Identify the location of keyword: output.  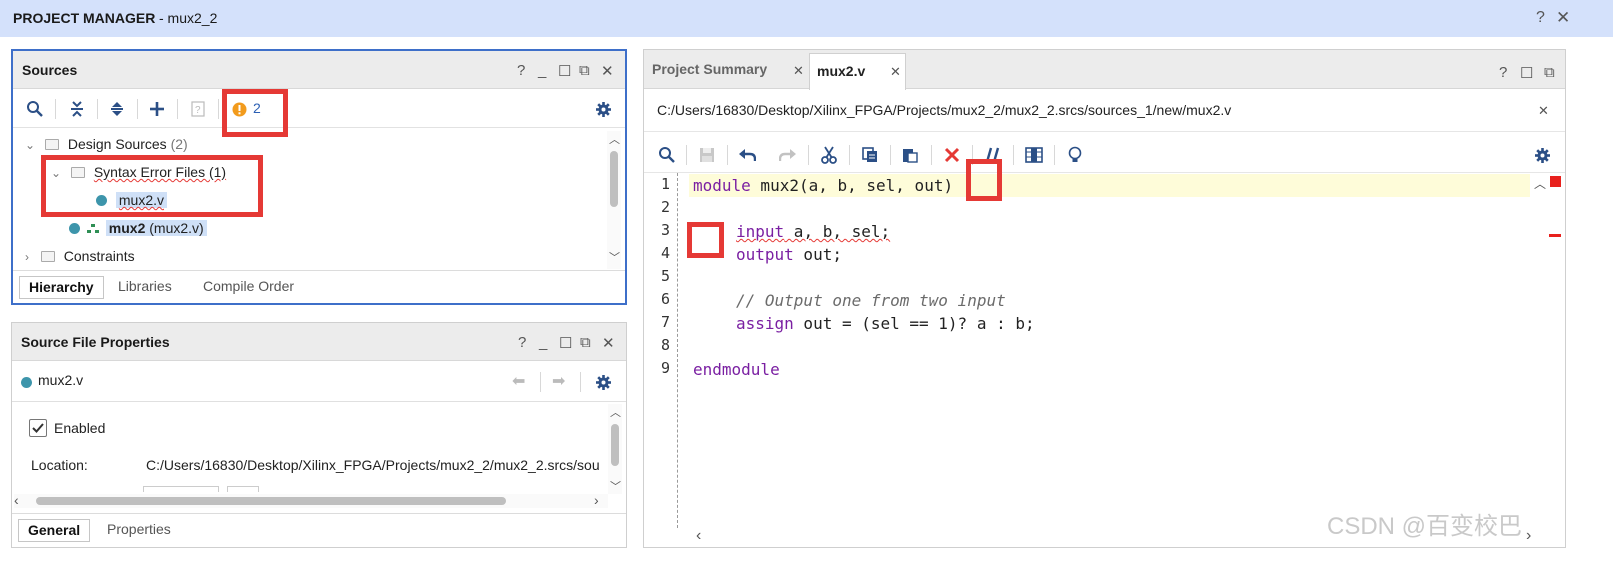
(765, 254).